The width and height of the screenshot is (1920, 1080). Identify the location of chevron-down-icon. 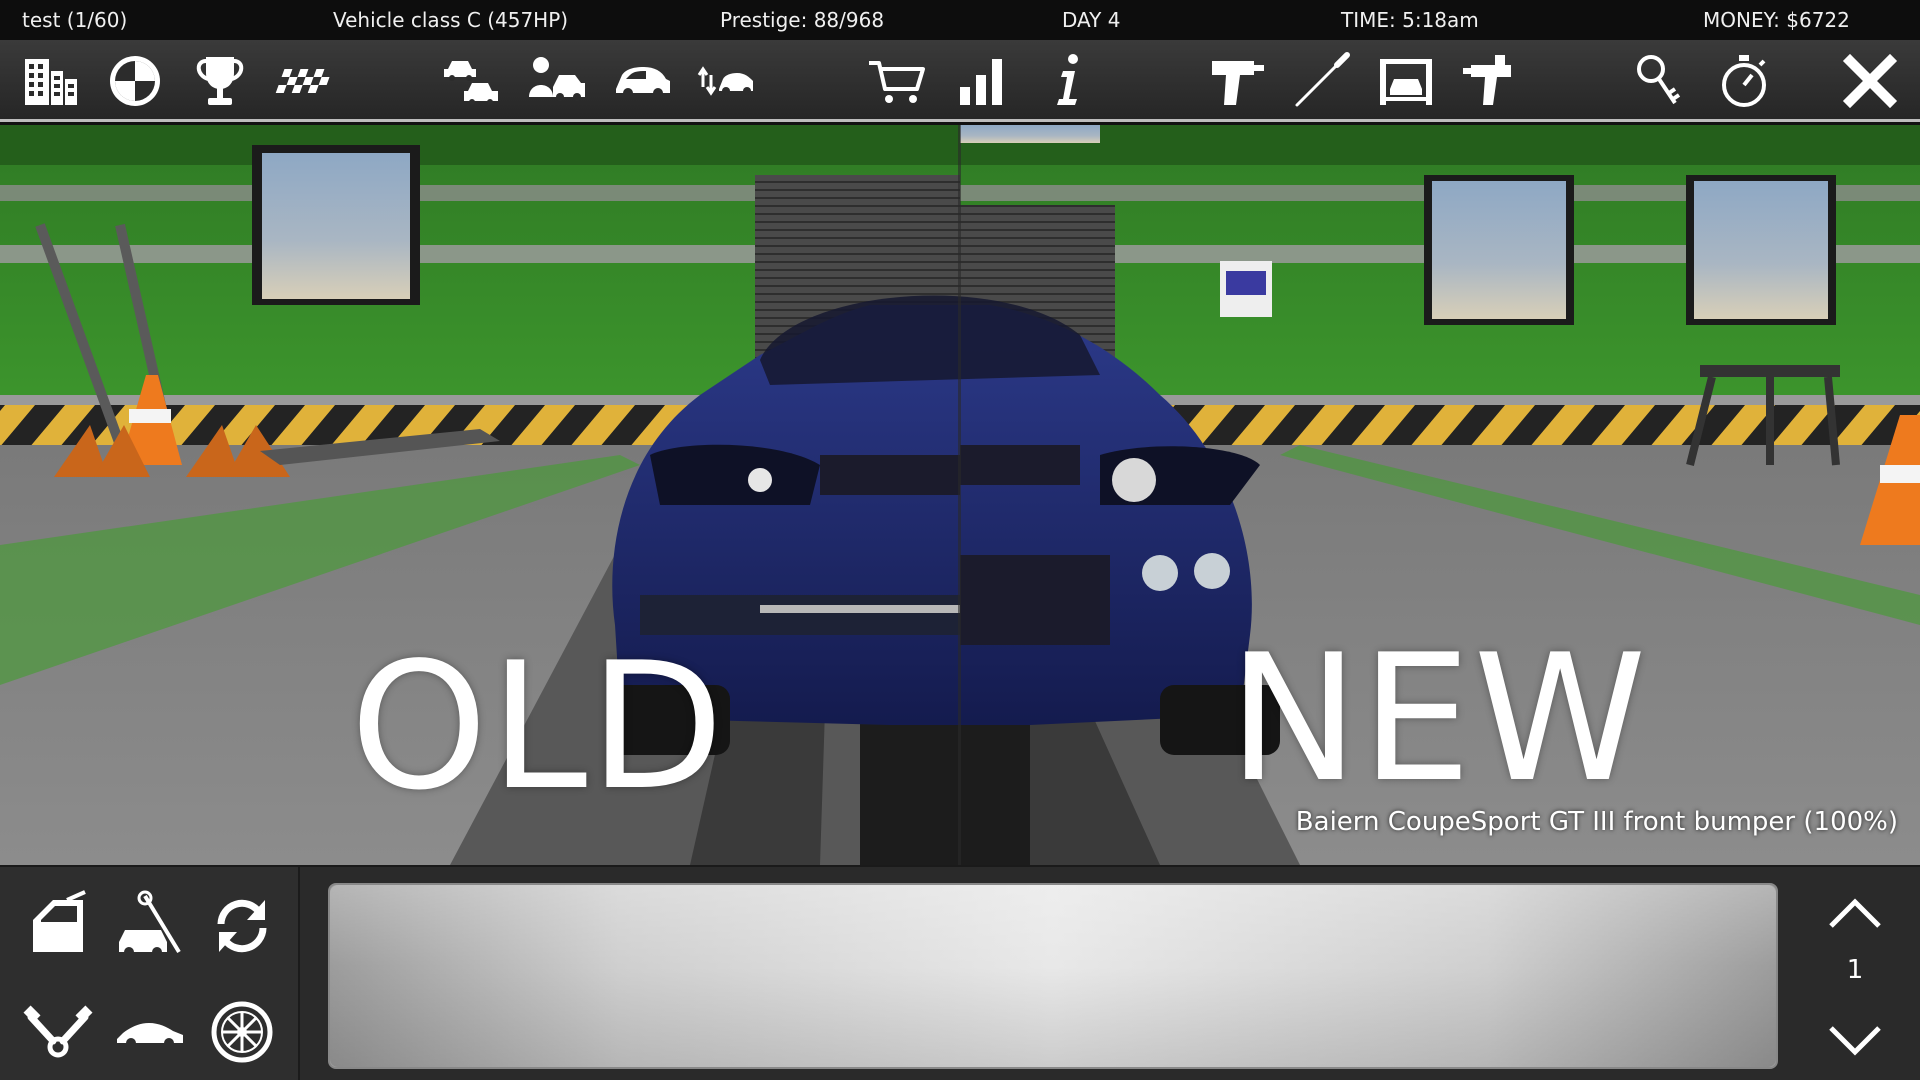
(1855, 1041).